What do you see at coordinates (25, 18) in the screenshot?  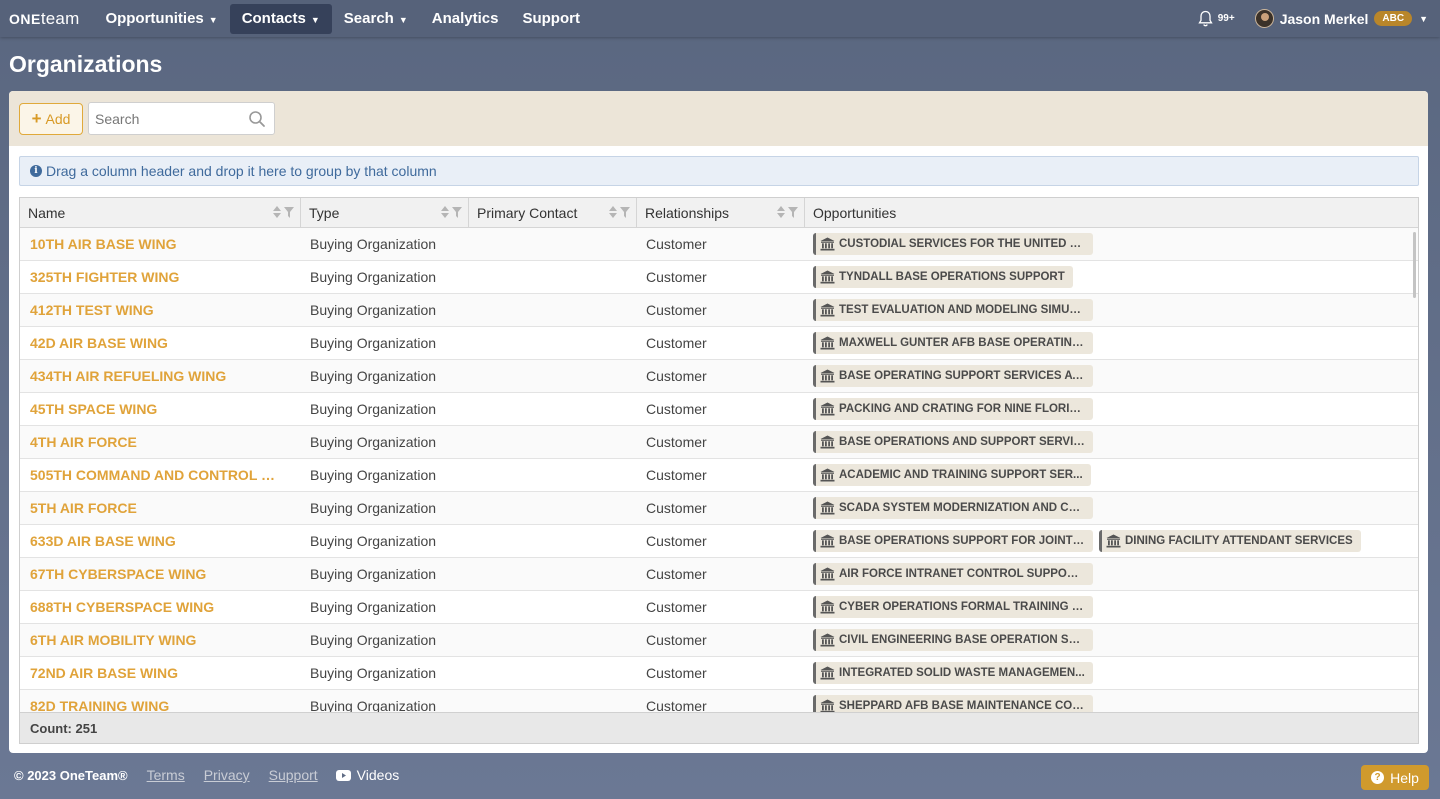 I see `logo-one: ONE` at bounding box center [25, 18].